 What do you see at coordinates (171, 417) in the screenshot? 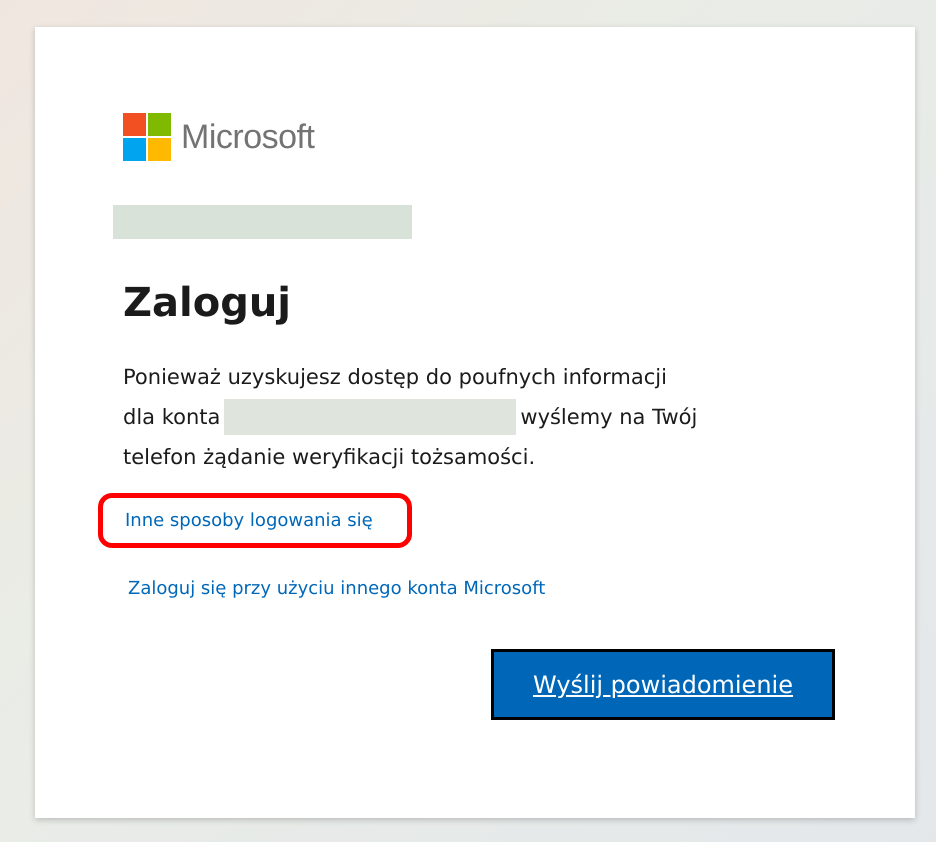
I see `message-text: dla konta` at bounding box center [171, 417].